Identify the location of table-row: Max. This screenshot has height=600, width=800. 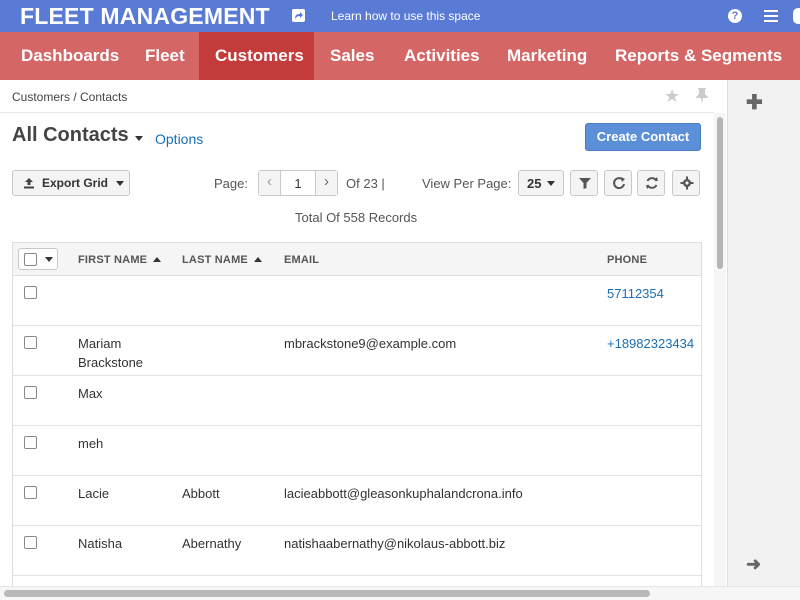
(357, 401).